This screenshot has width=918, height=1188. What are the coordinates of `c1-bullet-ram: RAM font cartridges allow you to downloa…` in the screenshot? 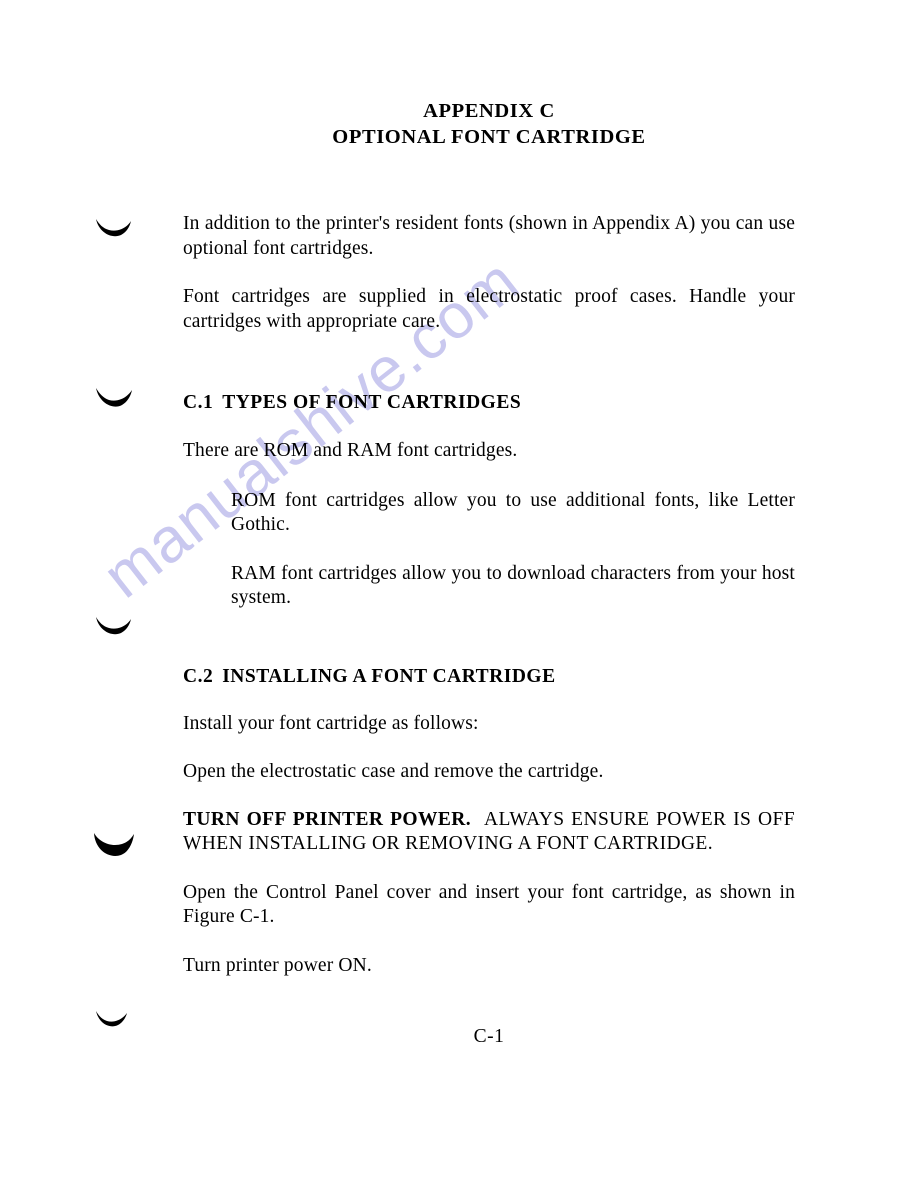 It's located at (513, 585).